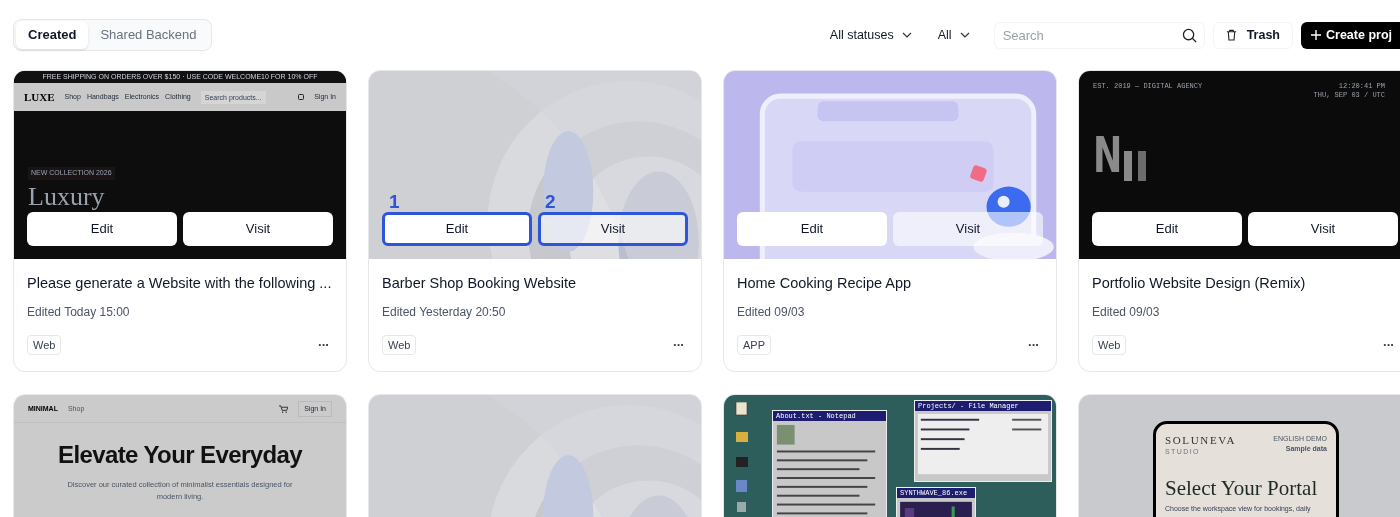 This screenshot has width=1400, height=517. I want to click on edited-time: Edited Yesterday 20:50, so click(444, 312).